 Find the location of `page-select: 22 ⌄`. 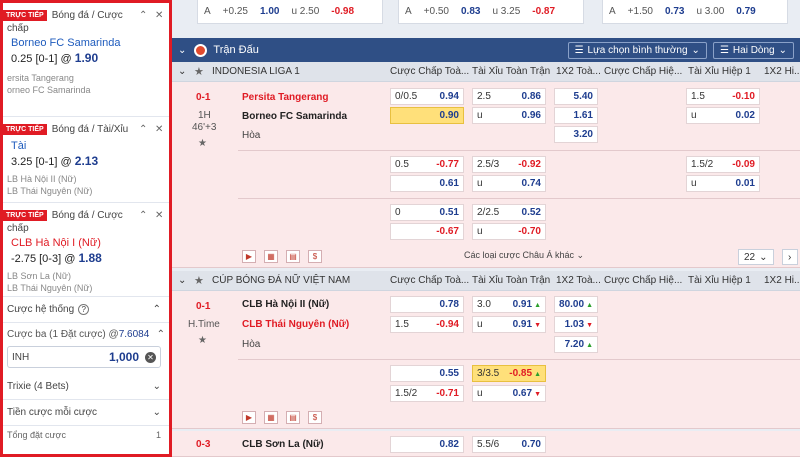

page-select: 22 ⌄ is located at coordinates (756, 257).